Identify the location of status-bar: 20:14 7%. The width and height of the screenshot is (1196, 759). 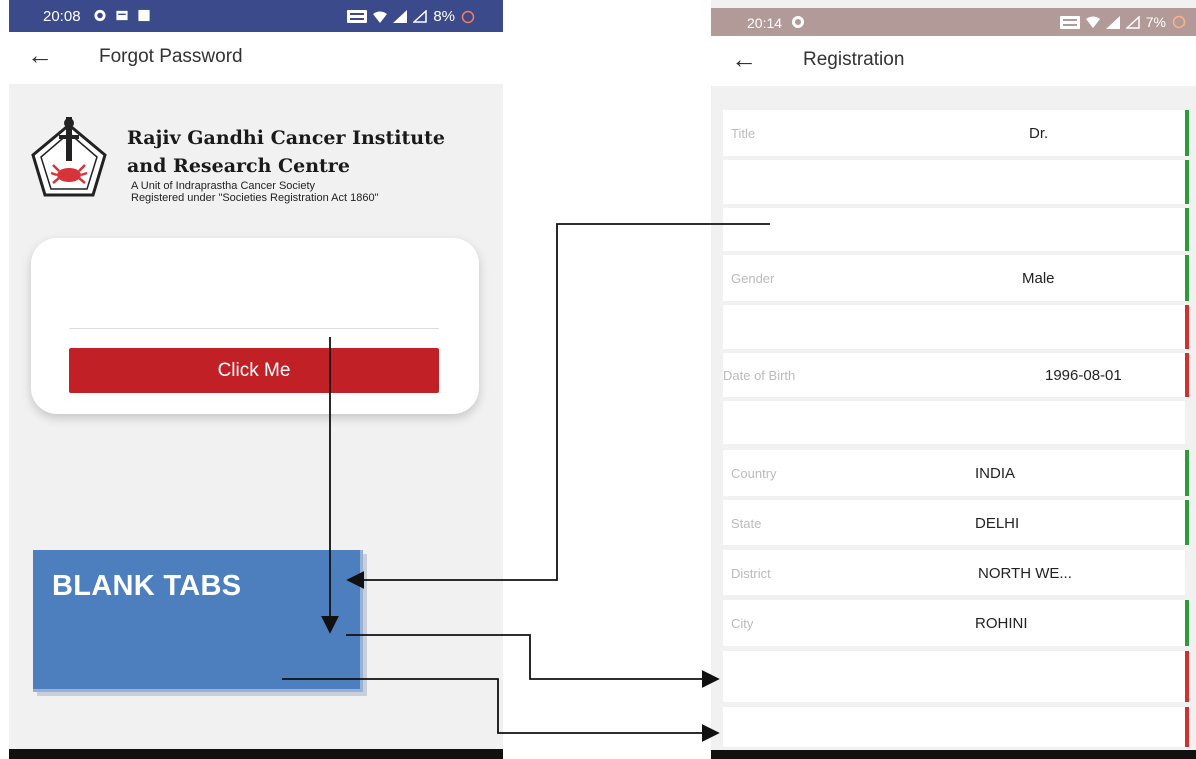
(953, 22).